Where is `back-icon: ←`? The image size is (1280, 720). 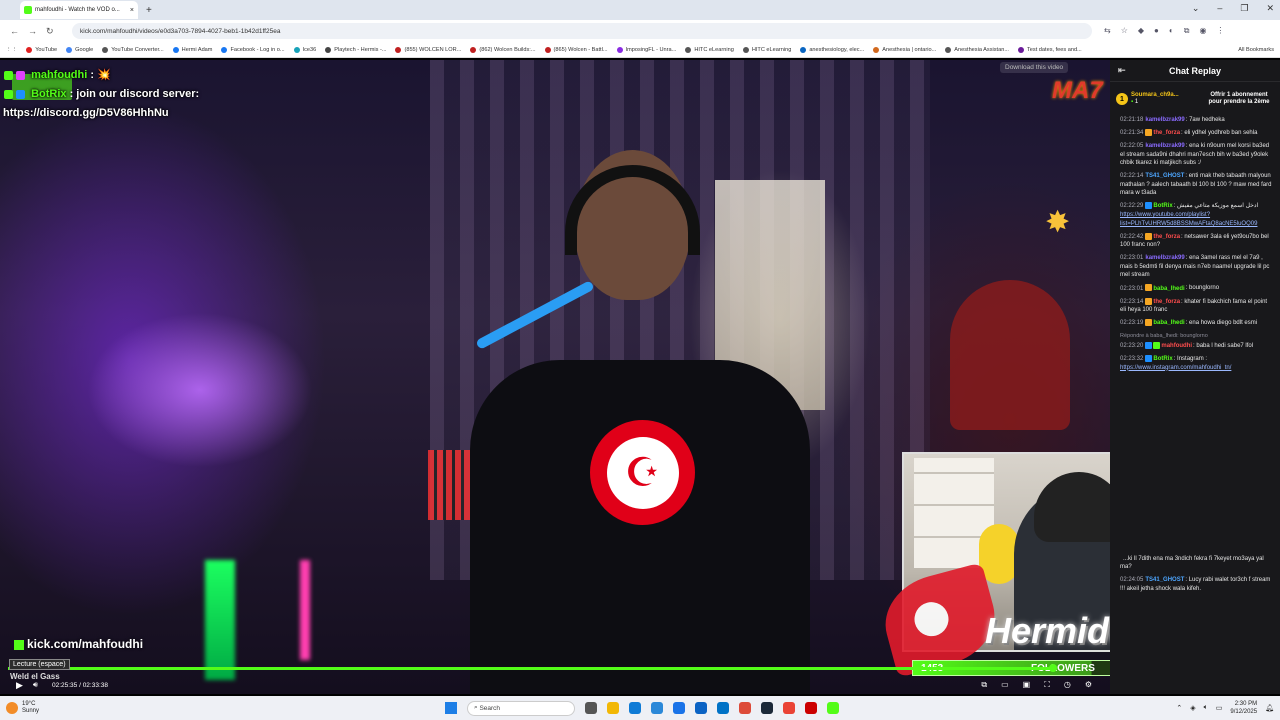
back-icon: ← is located at coordinates (14, 31).